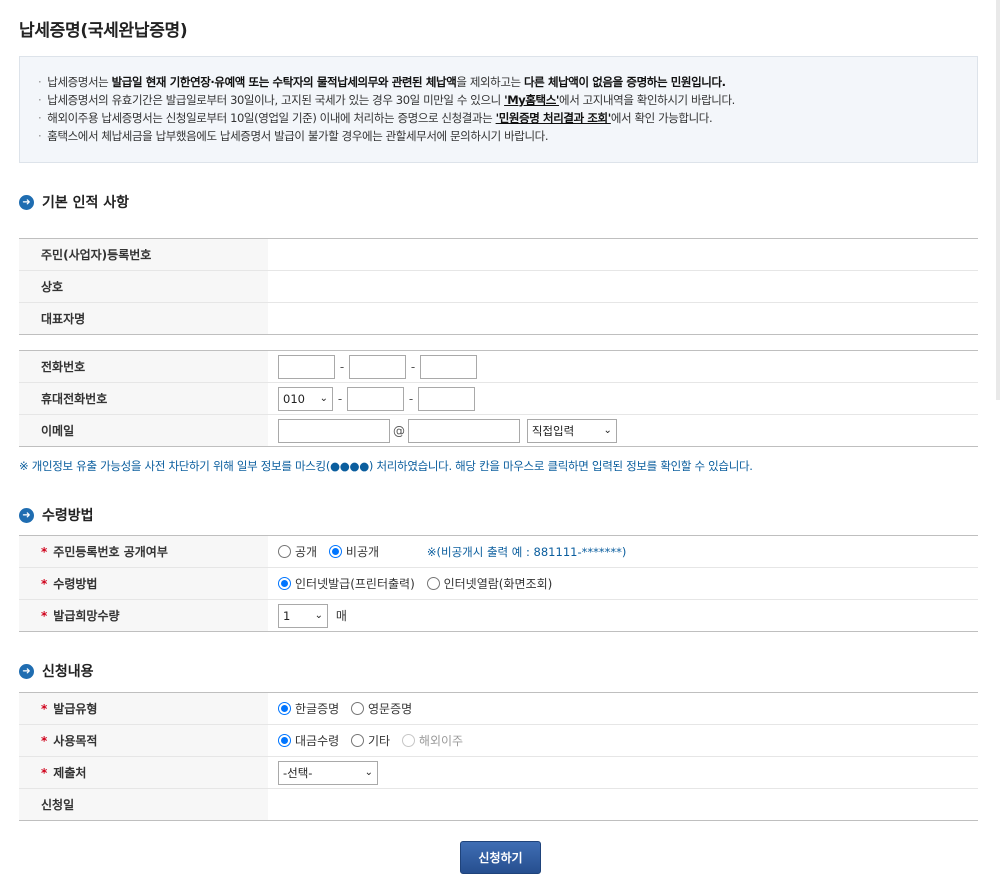 Image resolution: width=1000 pixels, height=881 pixels. Describe the element at coordinates (623, 254) in the screenshot. I see `reg-no-value` at that location.